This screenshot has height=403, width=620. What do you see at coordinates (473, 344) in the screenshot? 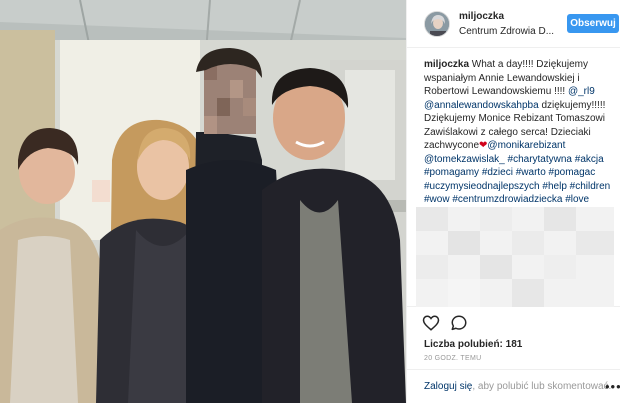
I see `likes-count: Liczba polubień: 181` at bounding box center [473, 344].